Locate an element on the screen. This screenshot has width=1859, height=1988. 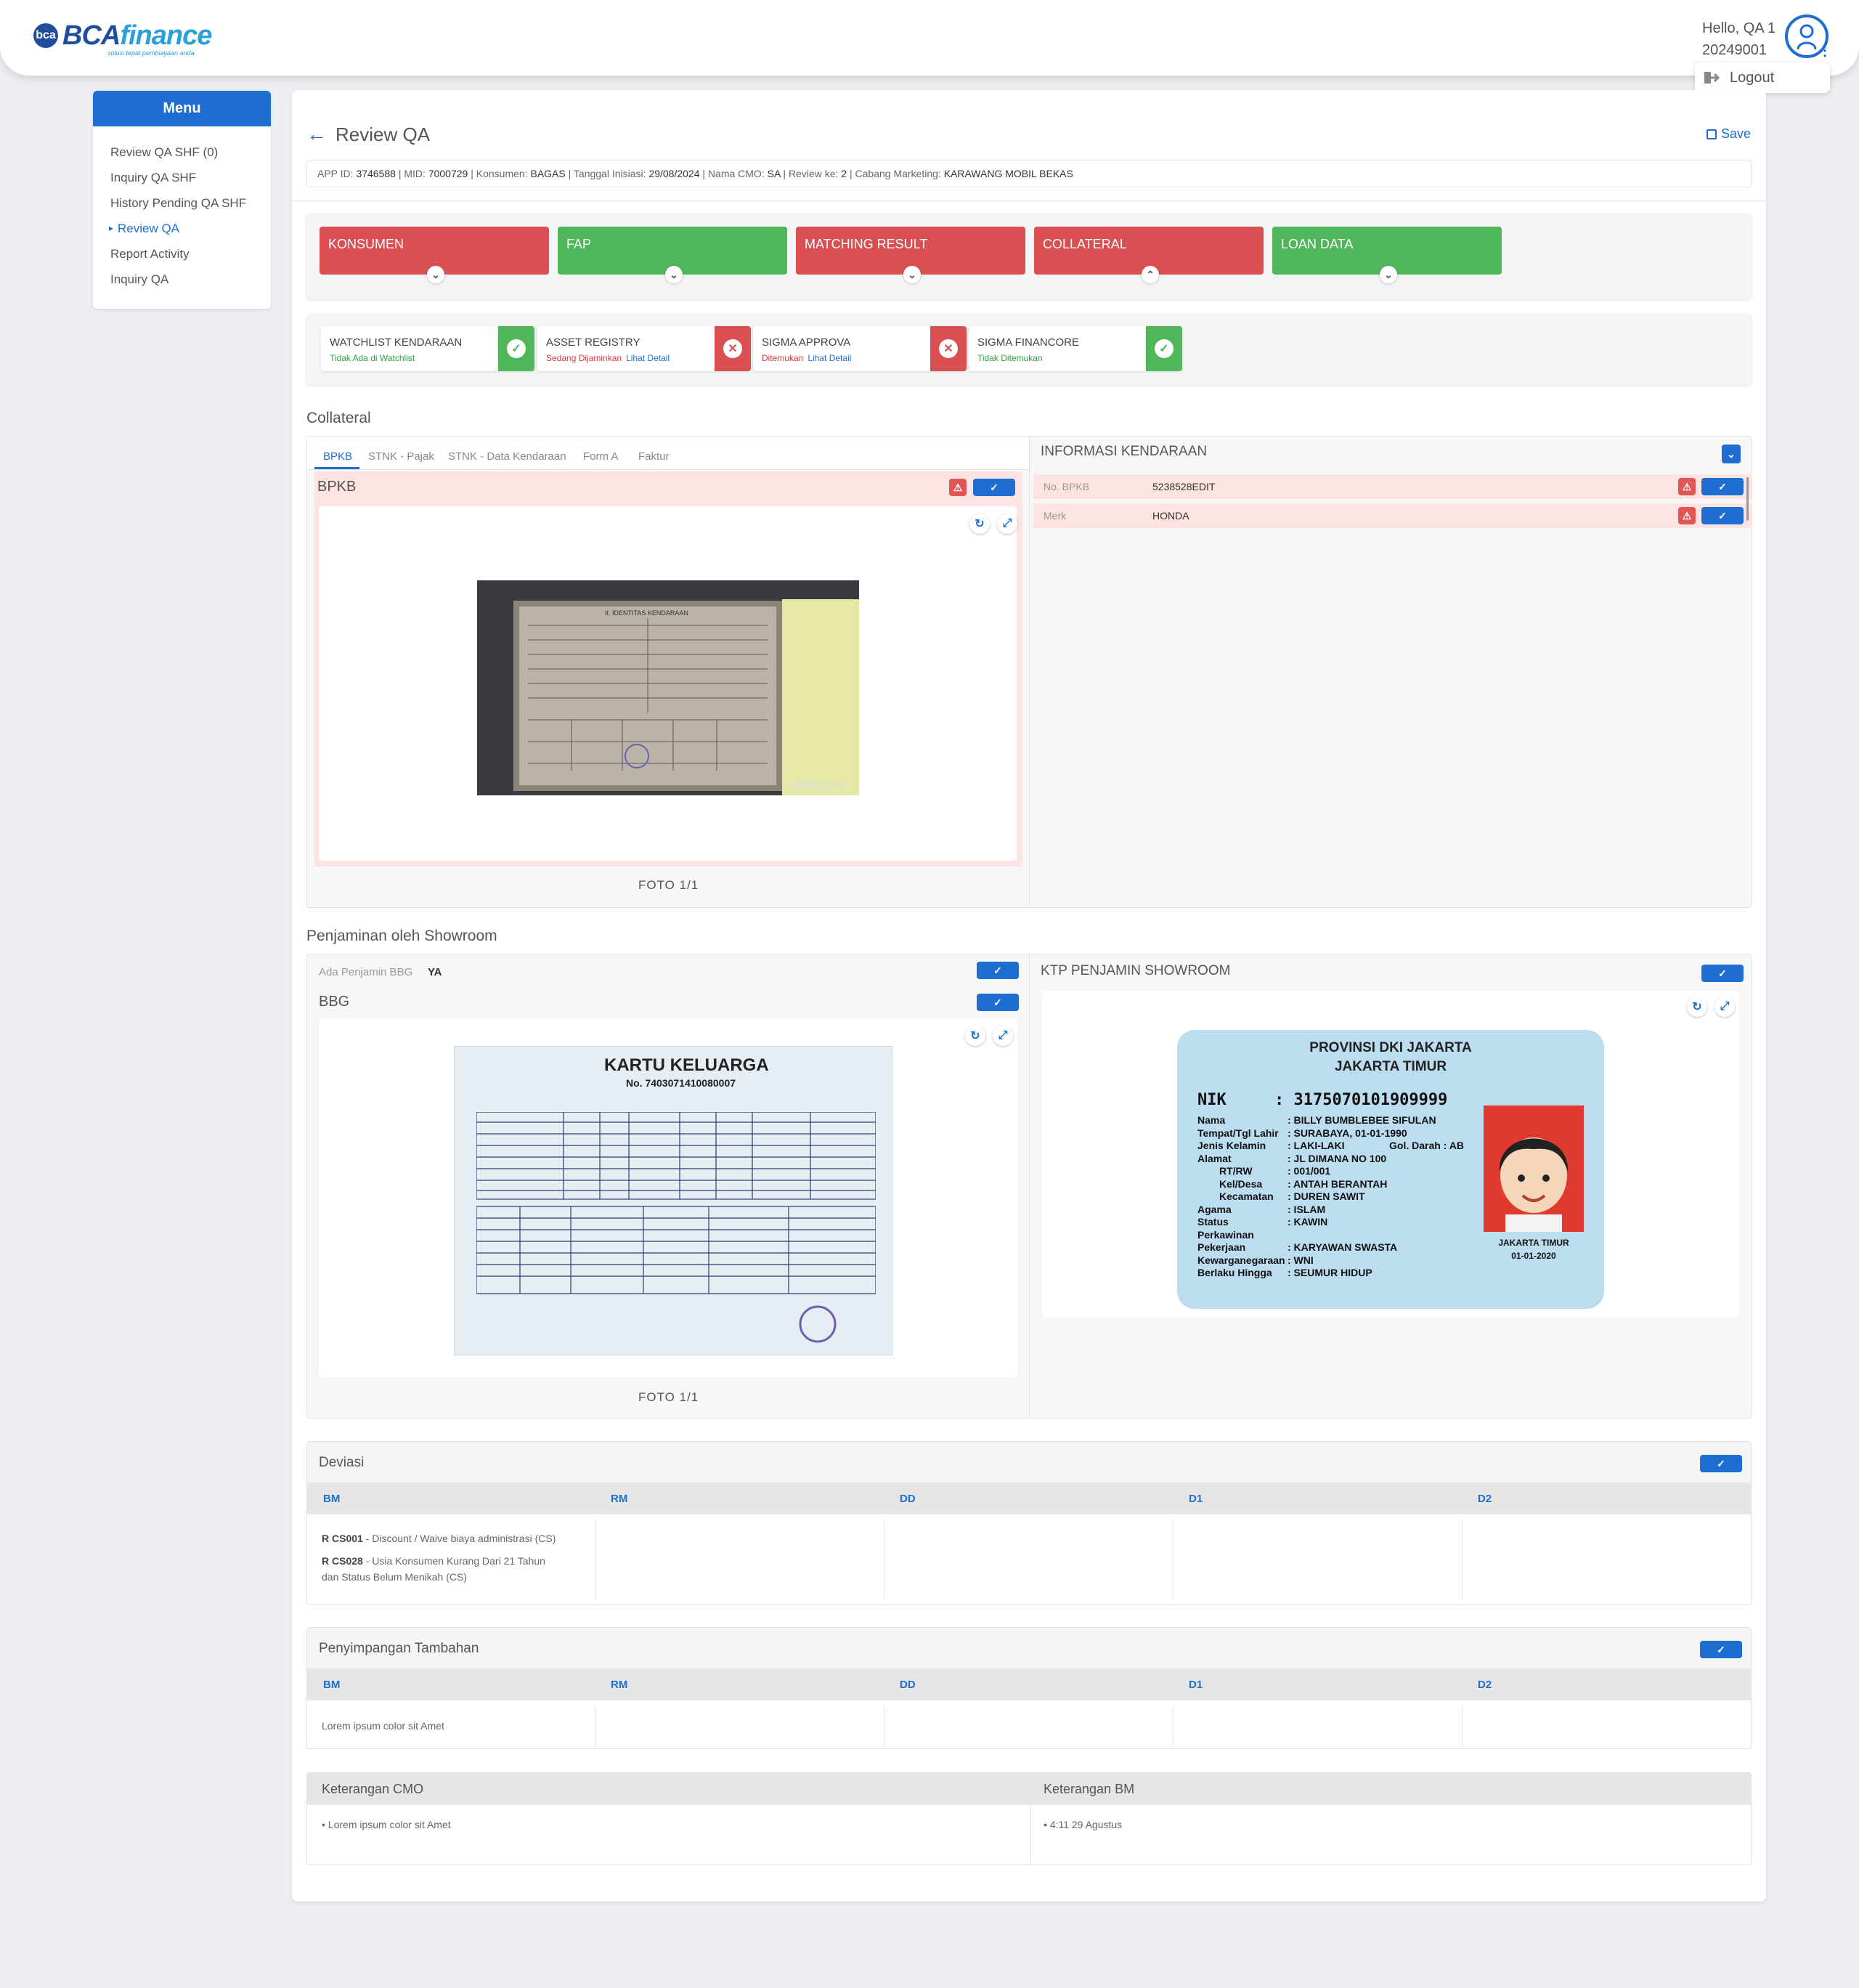
kebab-menu-icon: ⋮ is located at coordinates (1825, 51).